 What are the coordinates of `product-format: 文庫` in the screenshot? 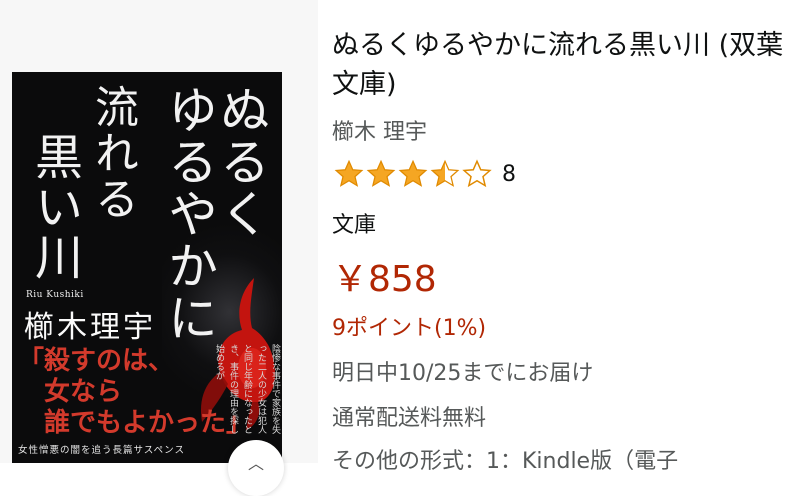 It's located at (354, 225).